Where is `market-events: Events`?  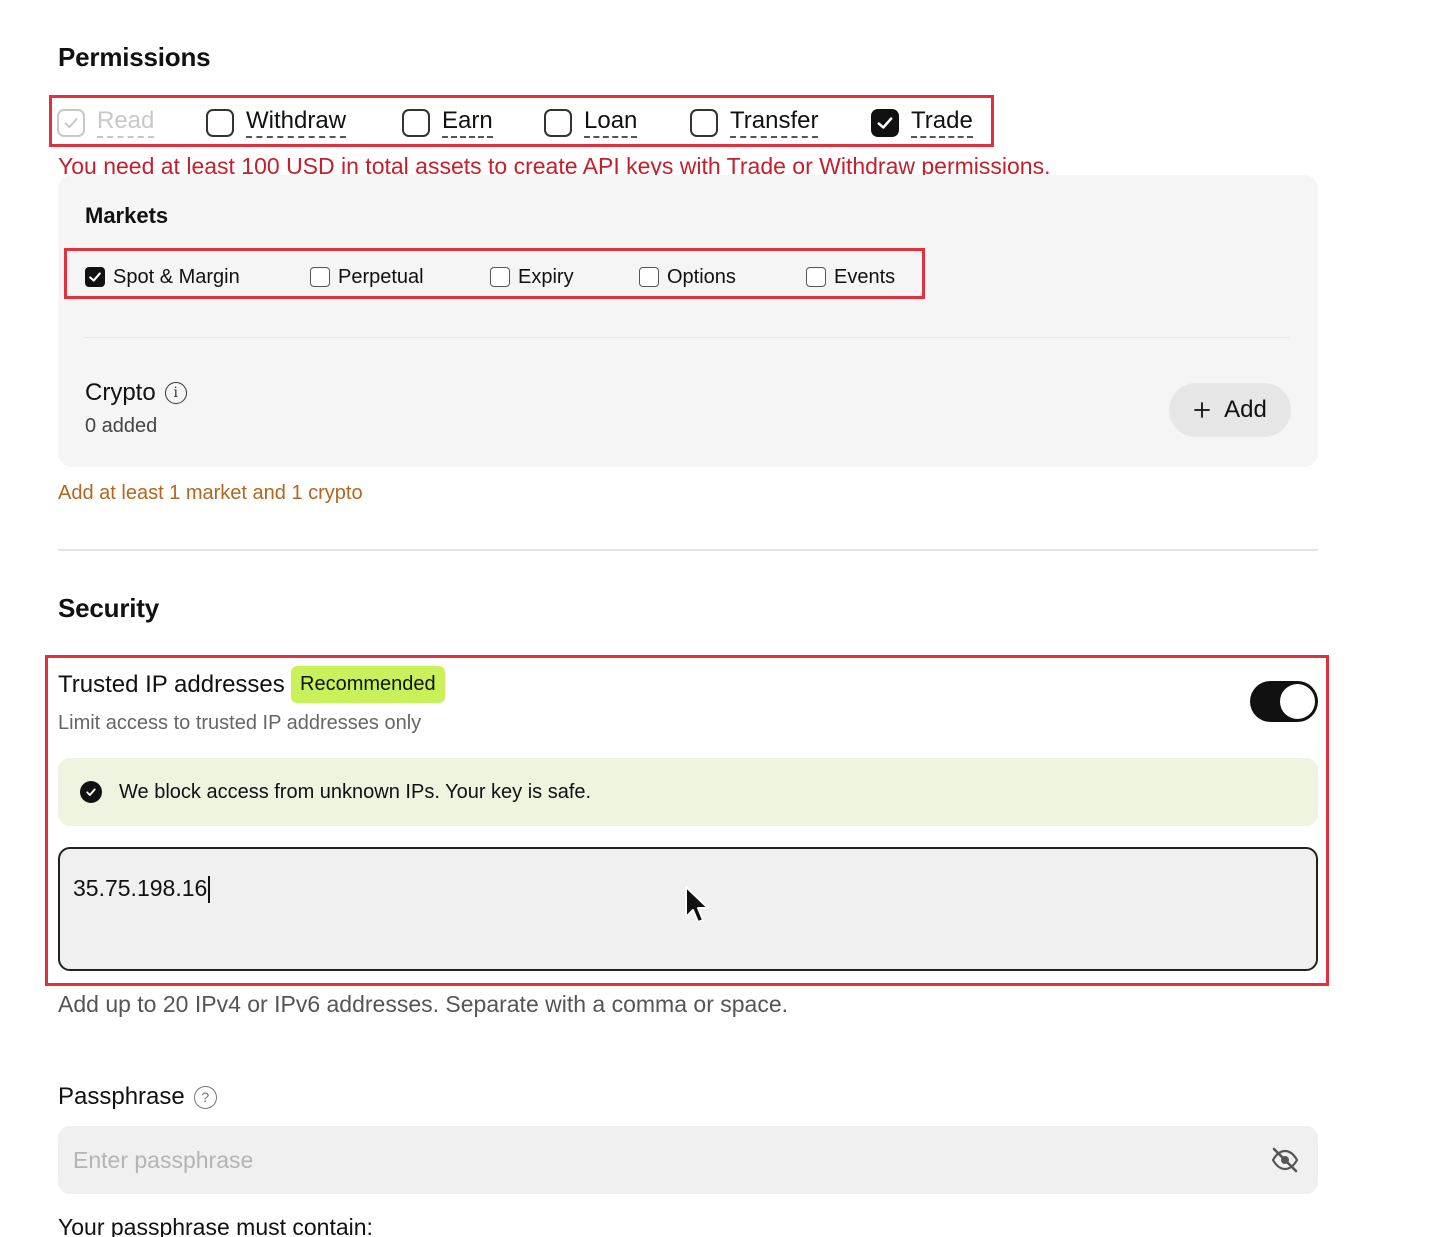
market-events: Events is located at coordinates (850, 277).